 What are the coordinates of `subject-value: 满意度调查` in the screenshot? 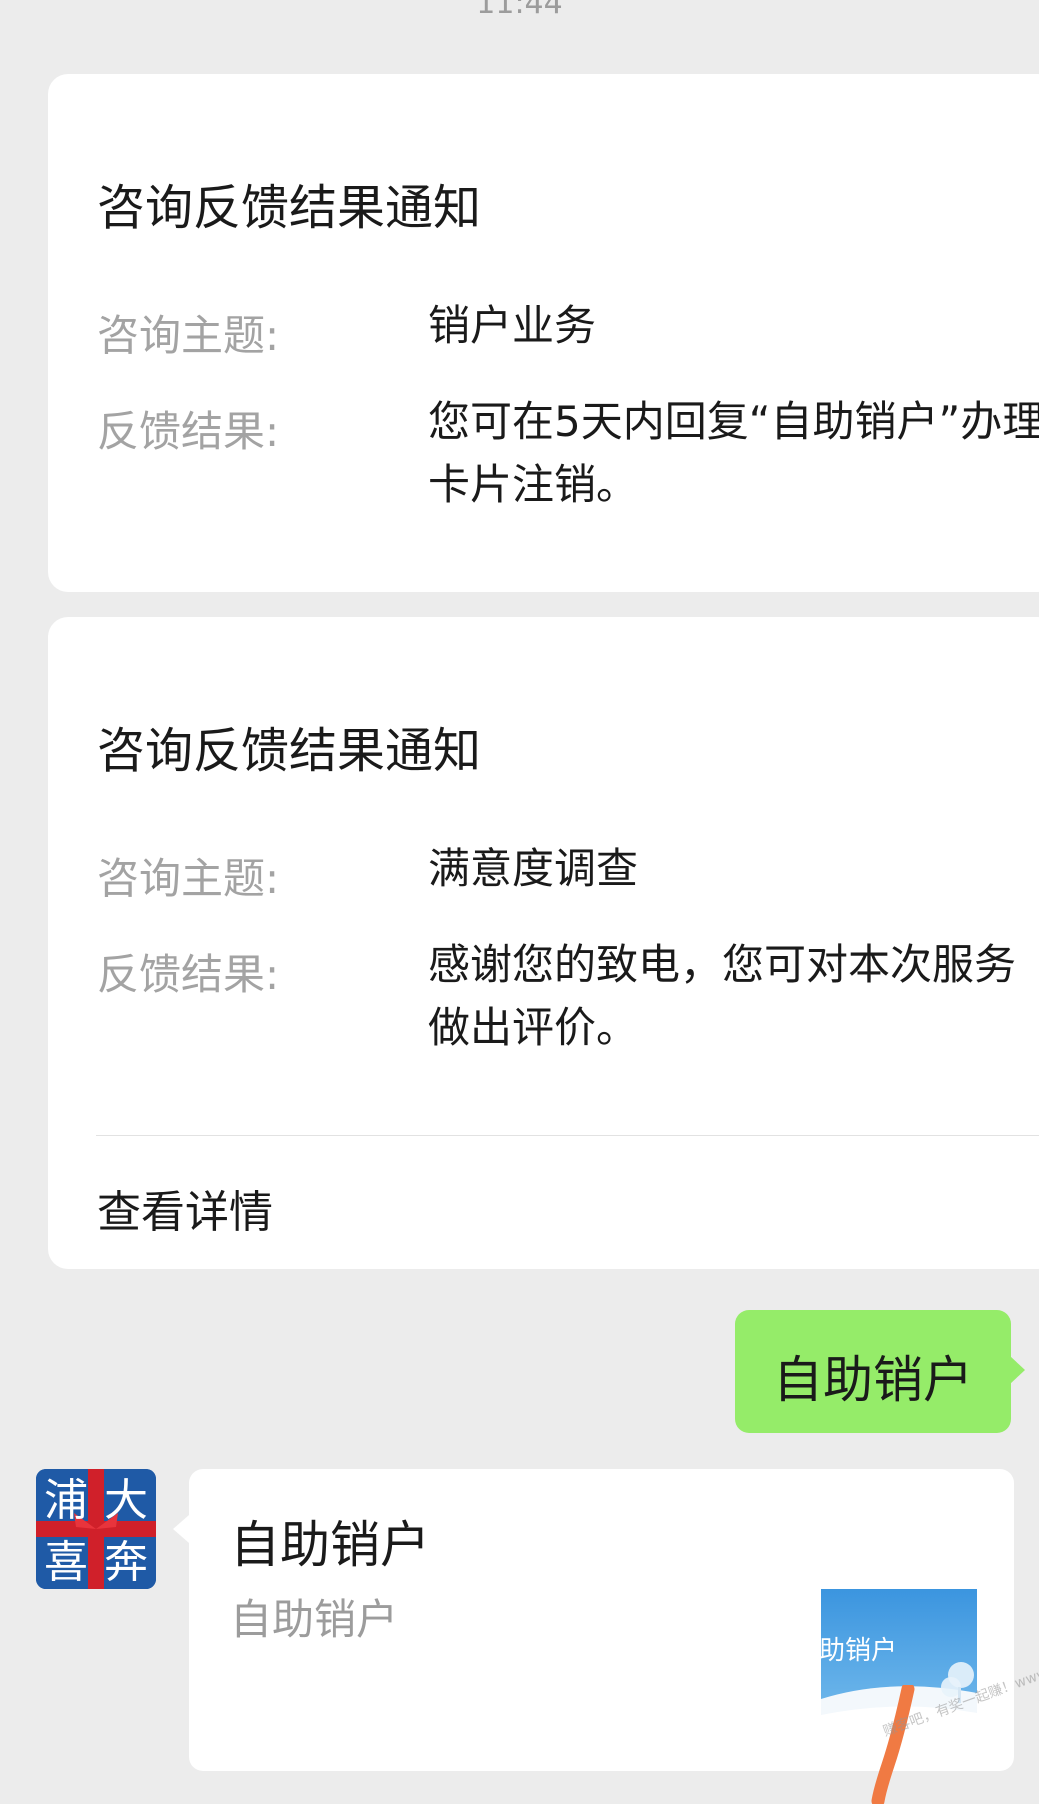 It's located at (533, 868).